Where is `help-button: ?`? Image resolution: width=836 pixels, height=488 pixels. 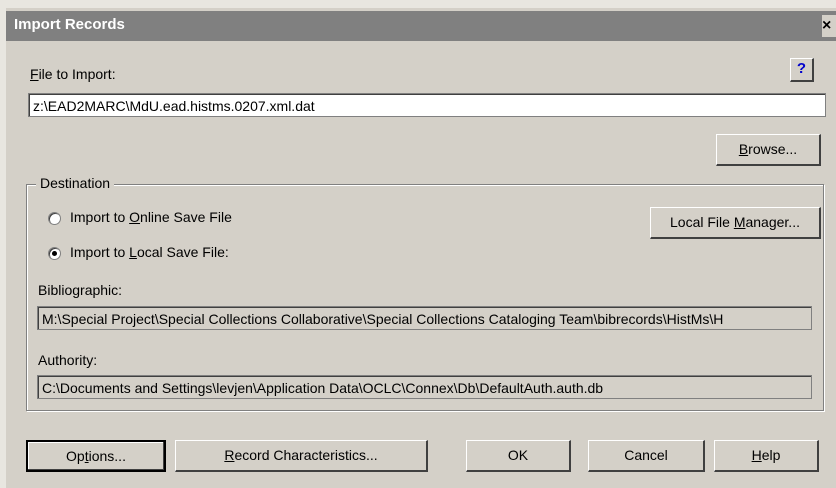
help-button: ? is located at coordinates (802, 70).